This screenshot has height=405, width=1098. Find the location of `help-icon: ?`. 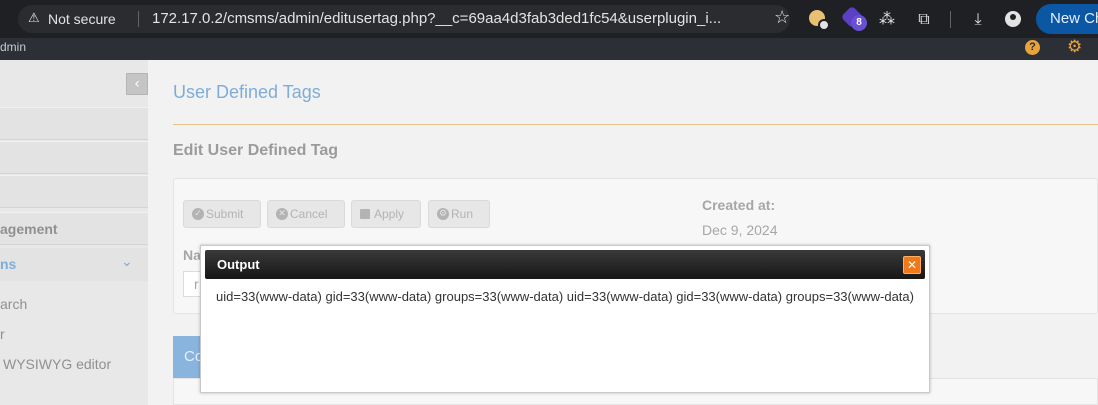

help-icon: ? is located at coordinates (1032, 47).